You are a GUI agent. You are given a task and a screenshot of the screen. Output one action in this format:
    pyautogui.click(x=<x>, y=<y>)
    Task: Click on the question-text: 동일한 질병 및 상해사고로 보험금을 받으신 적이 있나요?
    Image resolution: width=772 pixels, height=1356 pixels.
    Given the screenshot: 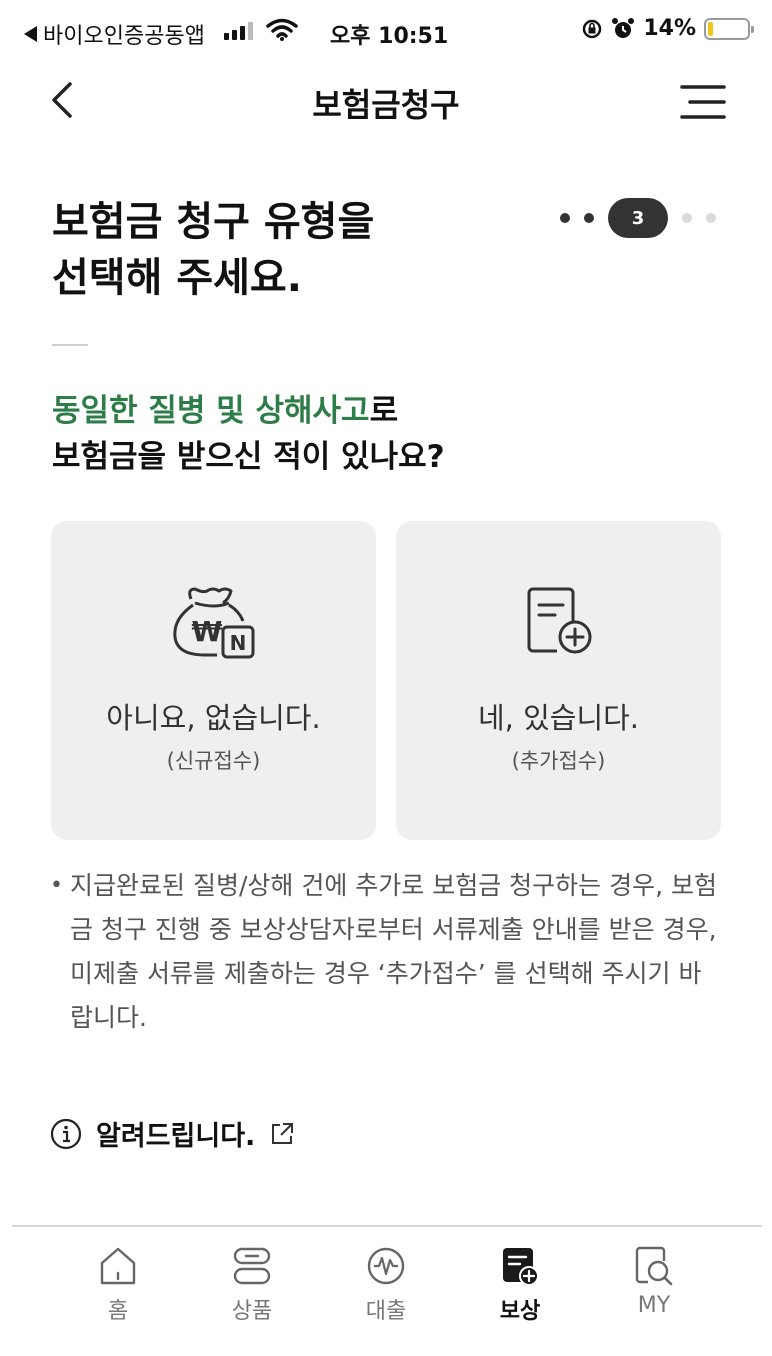 What is the action you would take?
    pyautogui.click(x=248, y=434)
    